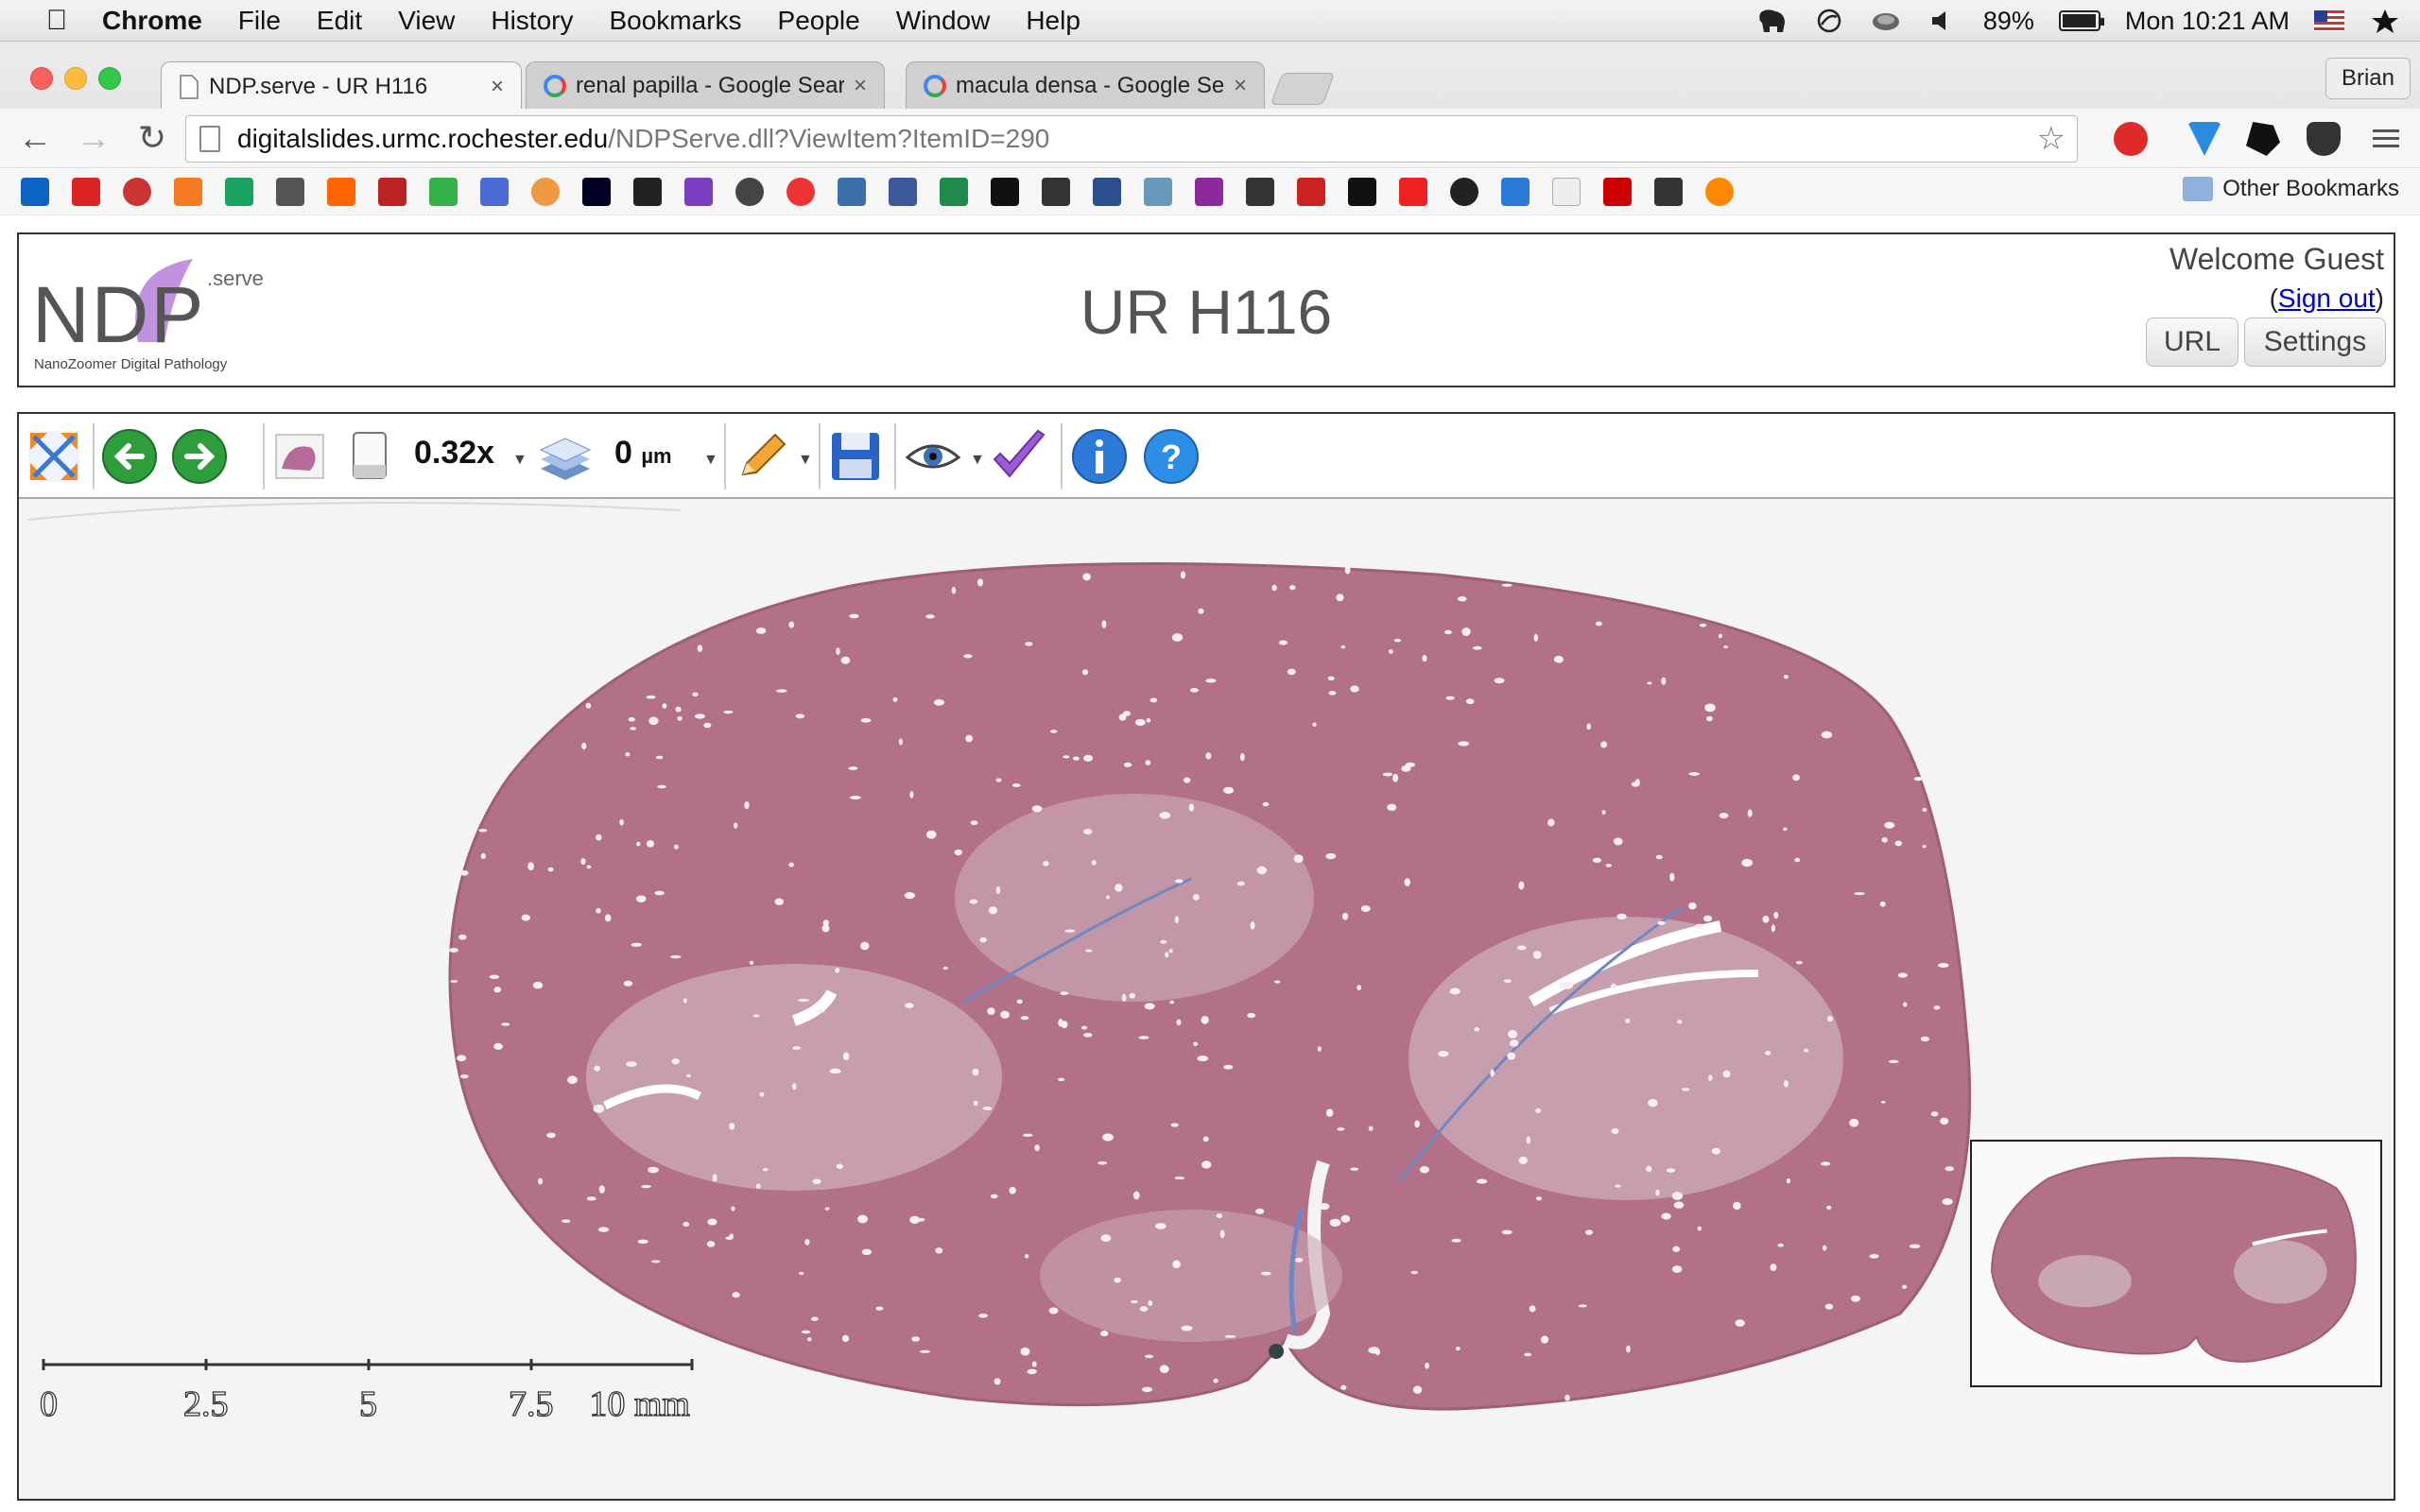 This screenshot has height=1512, width=2420. I want to click on save-floppy-icon, so click(856, 456).